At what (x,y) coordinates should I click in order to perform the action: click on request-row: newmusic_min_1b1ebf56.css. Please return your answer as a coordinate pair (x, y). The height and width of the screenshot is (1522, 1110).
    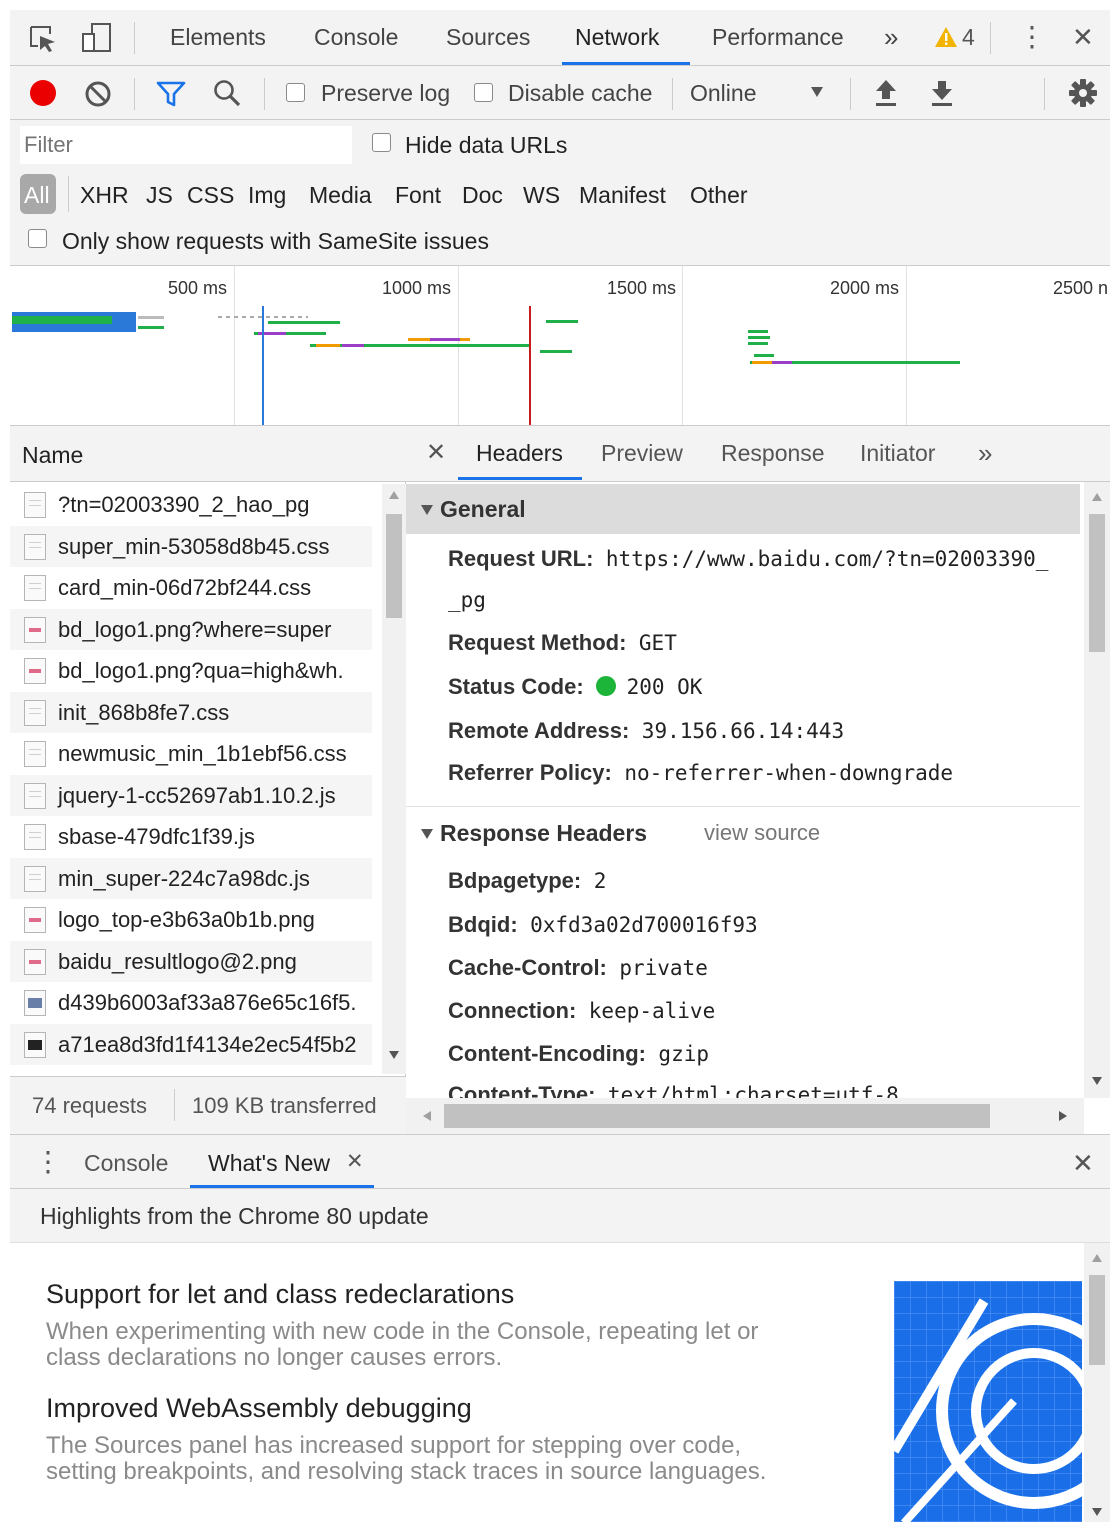
    Looking at the image, I should click on (191, 753).